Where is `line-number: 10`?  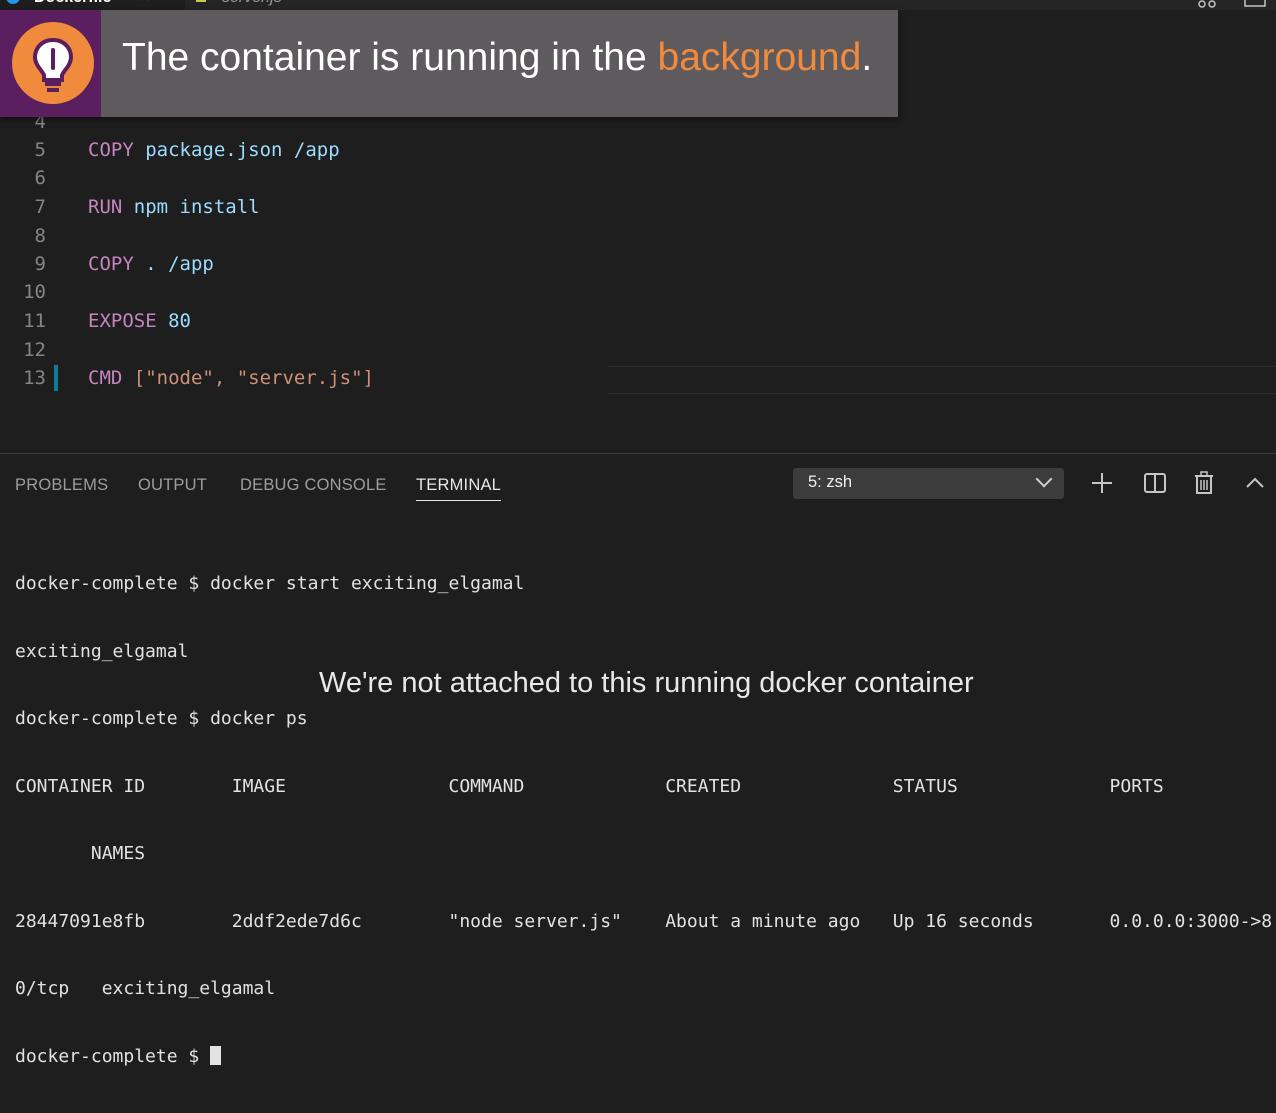
line-number: 10 is located at coordinates (34, 292).